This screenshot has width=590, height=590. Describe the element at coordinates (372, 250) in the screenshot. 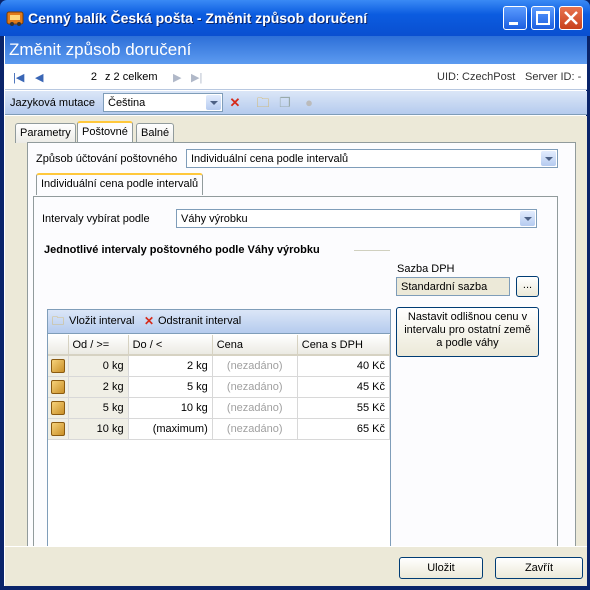

I see `section-divider` at that location.